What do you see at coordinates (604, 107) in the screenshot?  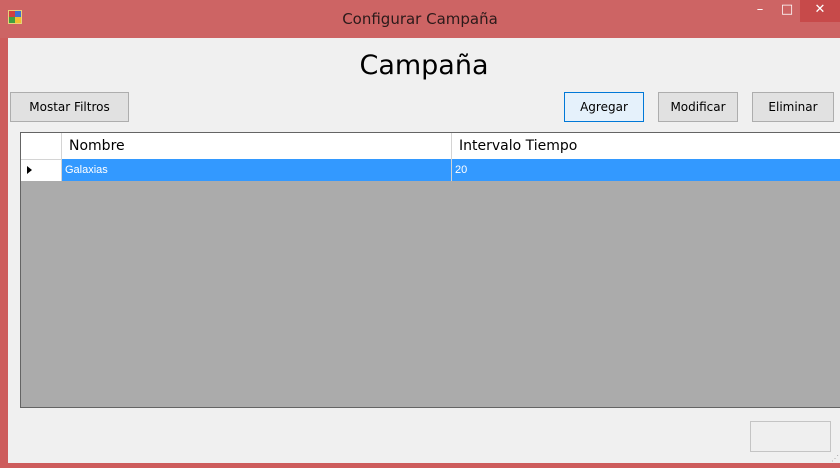 I see `add-button: Agregar` at bounding box center [604, 107].